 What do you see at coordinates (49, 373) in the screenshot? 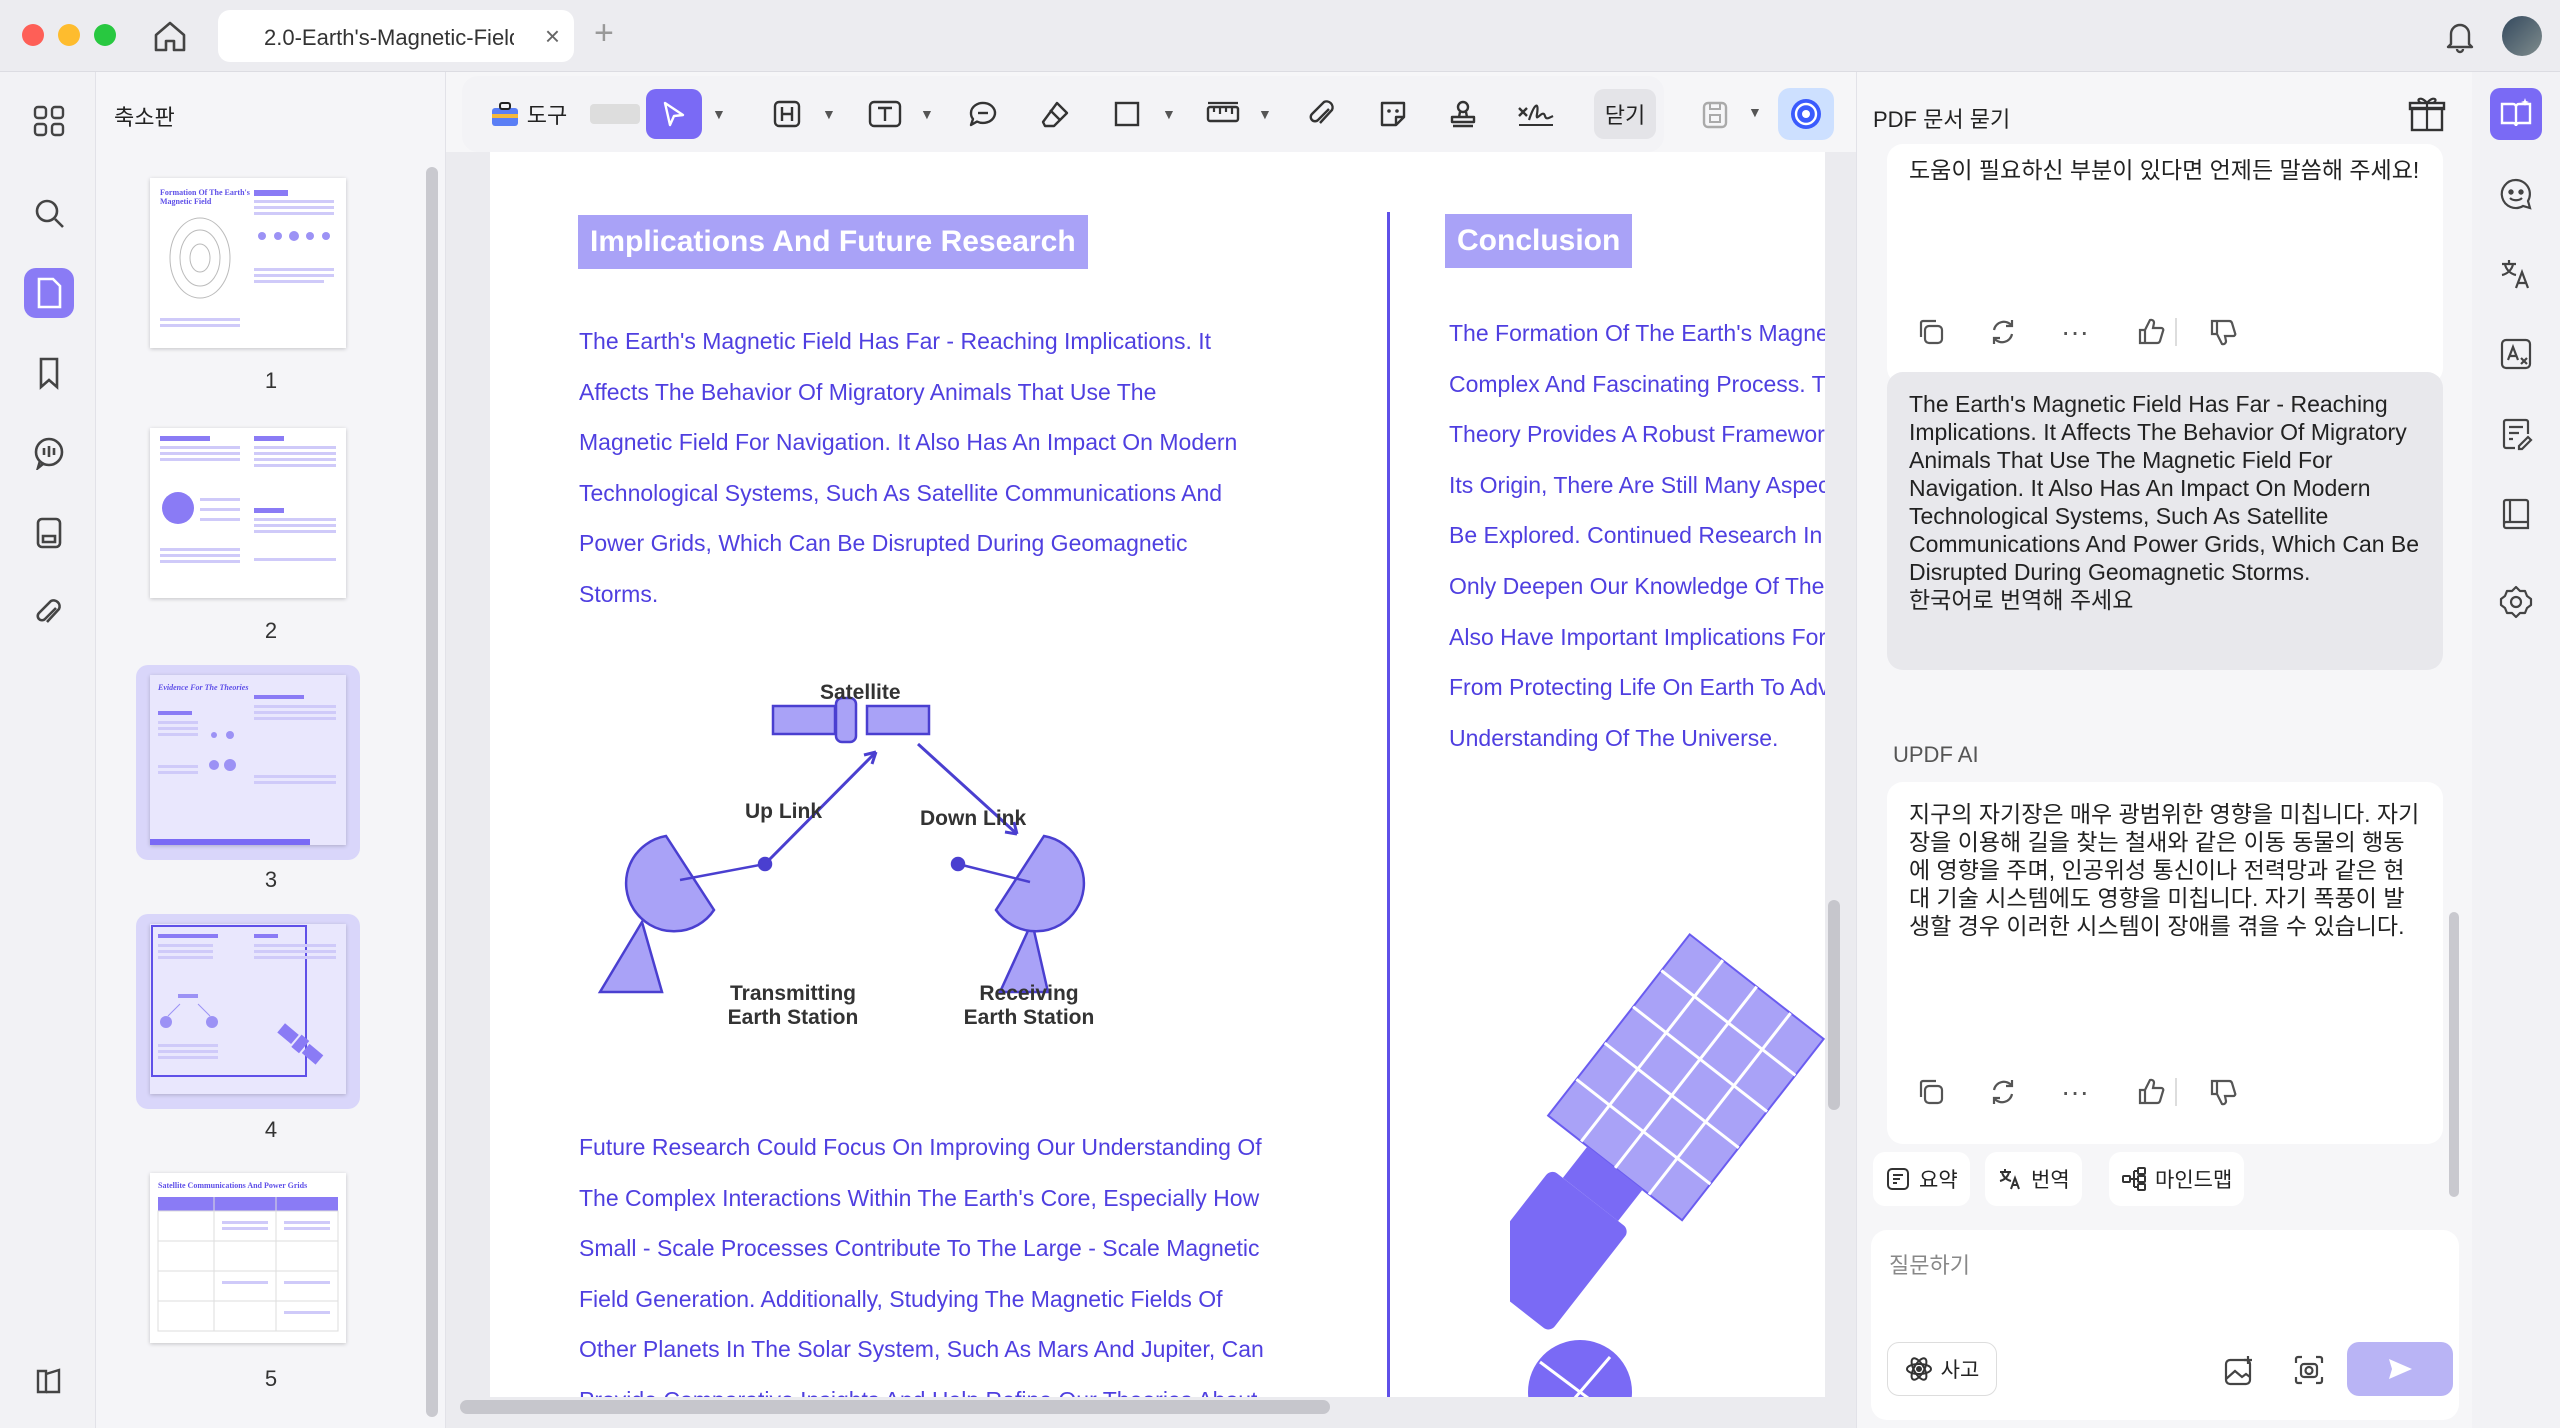
I see `bookmark-icon` at bounding box center [49, 373].